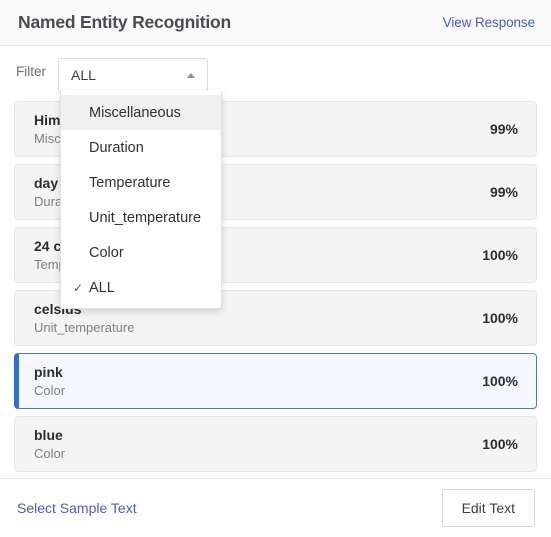 Image resolution: width=551 pixels, height=537 pixels. Describe the element at coordinates (130, 182) in the screenshot. I see `filter-option-label: Temperature` at that location.